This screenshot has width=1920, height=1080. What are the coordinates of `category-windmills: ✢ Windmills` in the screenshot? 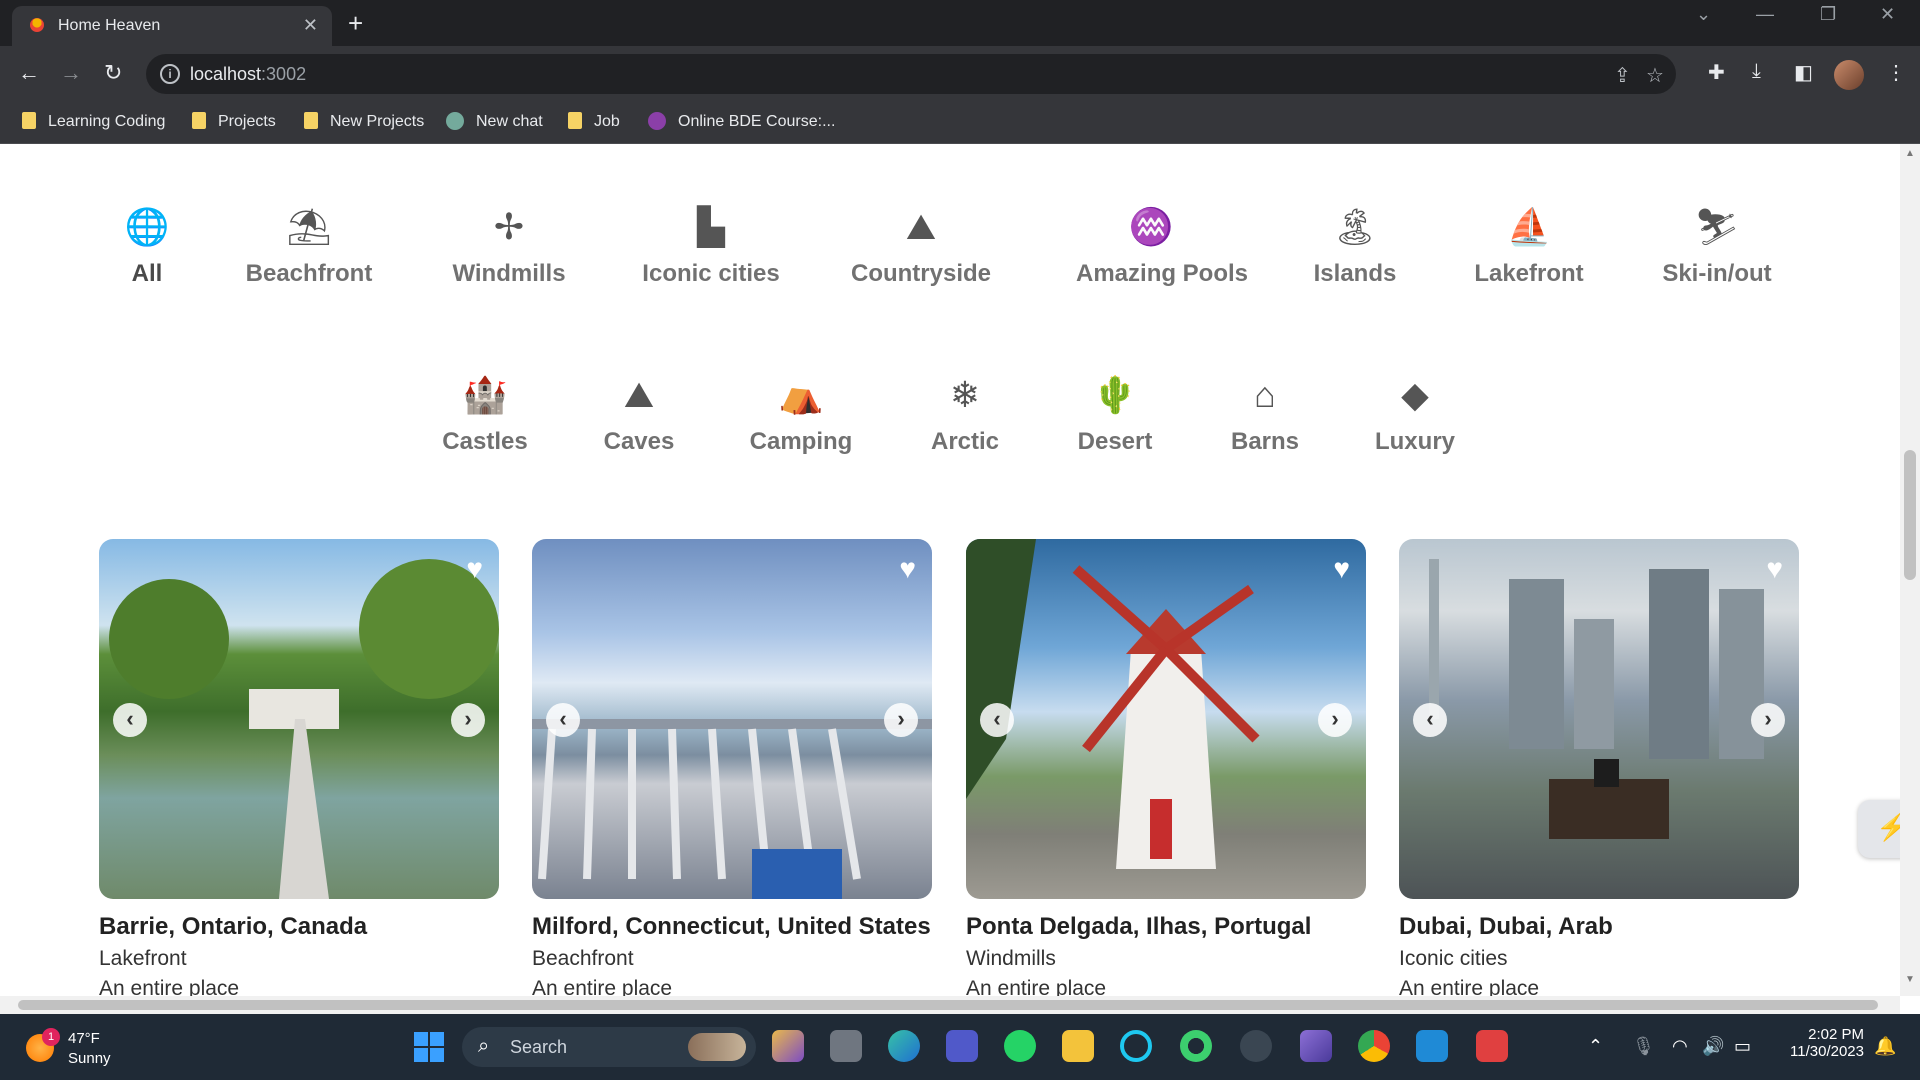 It's located at (509, 246).